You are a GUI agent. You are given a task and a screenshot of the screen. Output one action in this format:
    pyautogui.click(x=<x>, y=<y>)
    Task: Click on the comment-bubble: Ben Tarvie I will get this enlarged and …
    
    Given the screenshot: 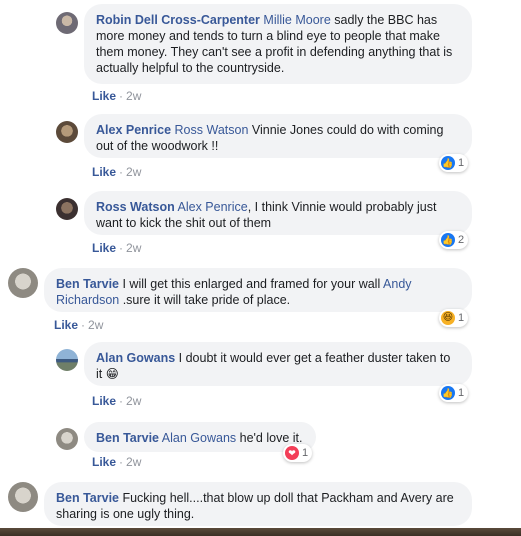 What is the action you would take?
    pyautogui.click(x=258, y=290)
    